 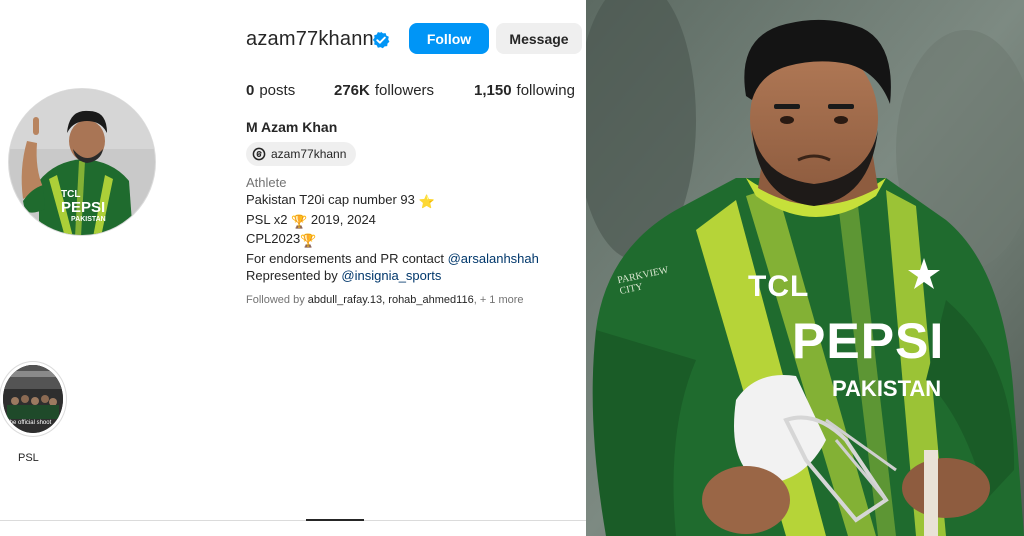 What do you see at coordinates (352, 90) in the screenshot?
I see `followers-count-value: 276K` at bounding box center [352, 90].